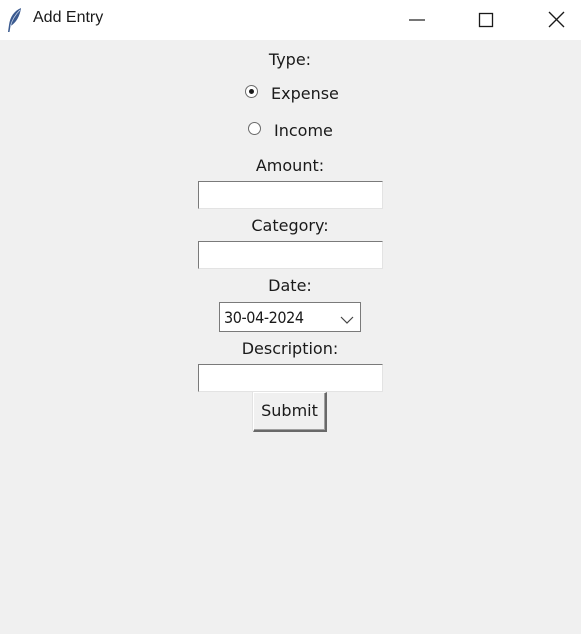 Image resolution: width=581 pixels, height=634 pixels. I want to click on date-combobox: 30-04-2024, so click(290, 317).